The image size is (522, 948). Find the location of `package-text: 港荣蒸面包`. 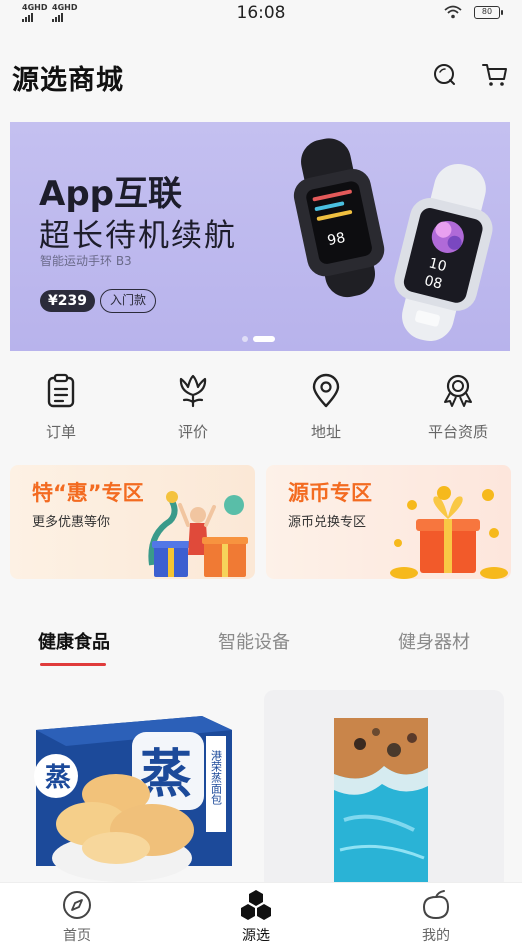

package-text: 港荣蒸面包 is located at coordinates (216, 777).